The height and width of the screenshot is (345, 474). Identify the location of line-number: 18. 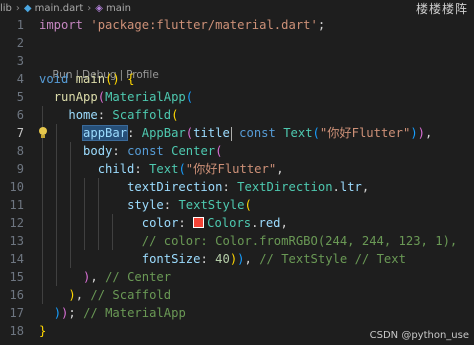
(16, 331).